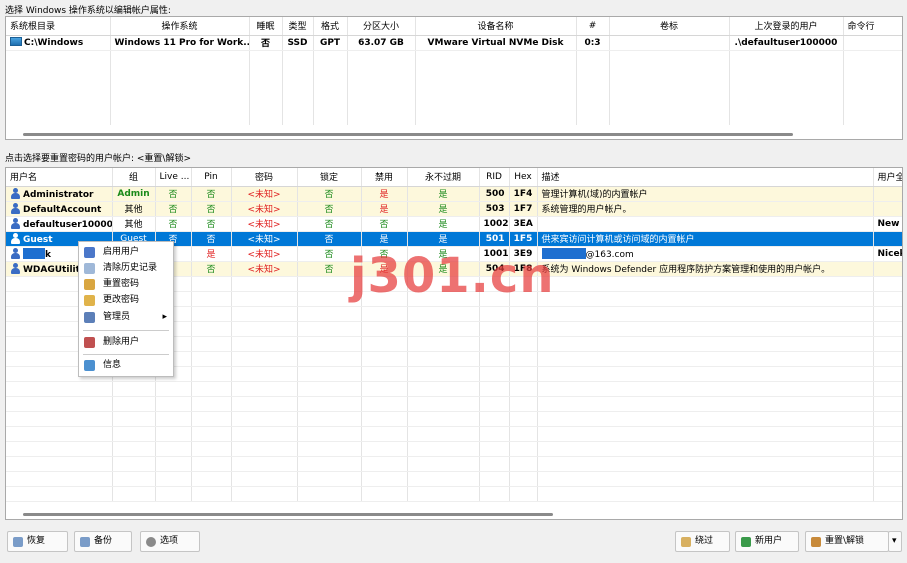 Image resolution: width=907 pixels, height=563 pixels. I want to click on menu-enable-user: 启用用户, so click(126, 252).